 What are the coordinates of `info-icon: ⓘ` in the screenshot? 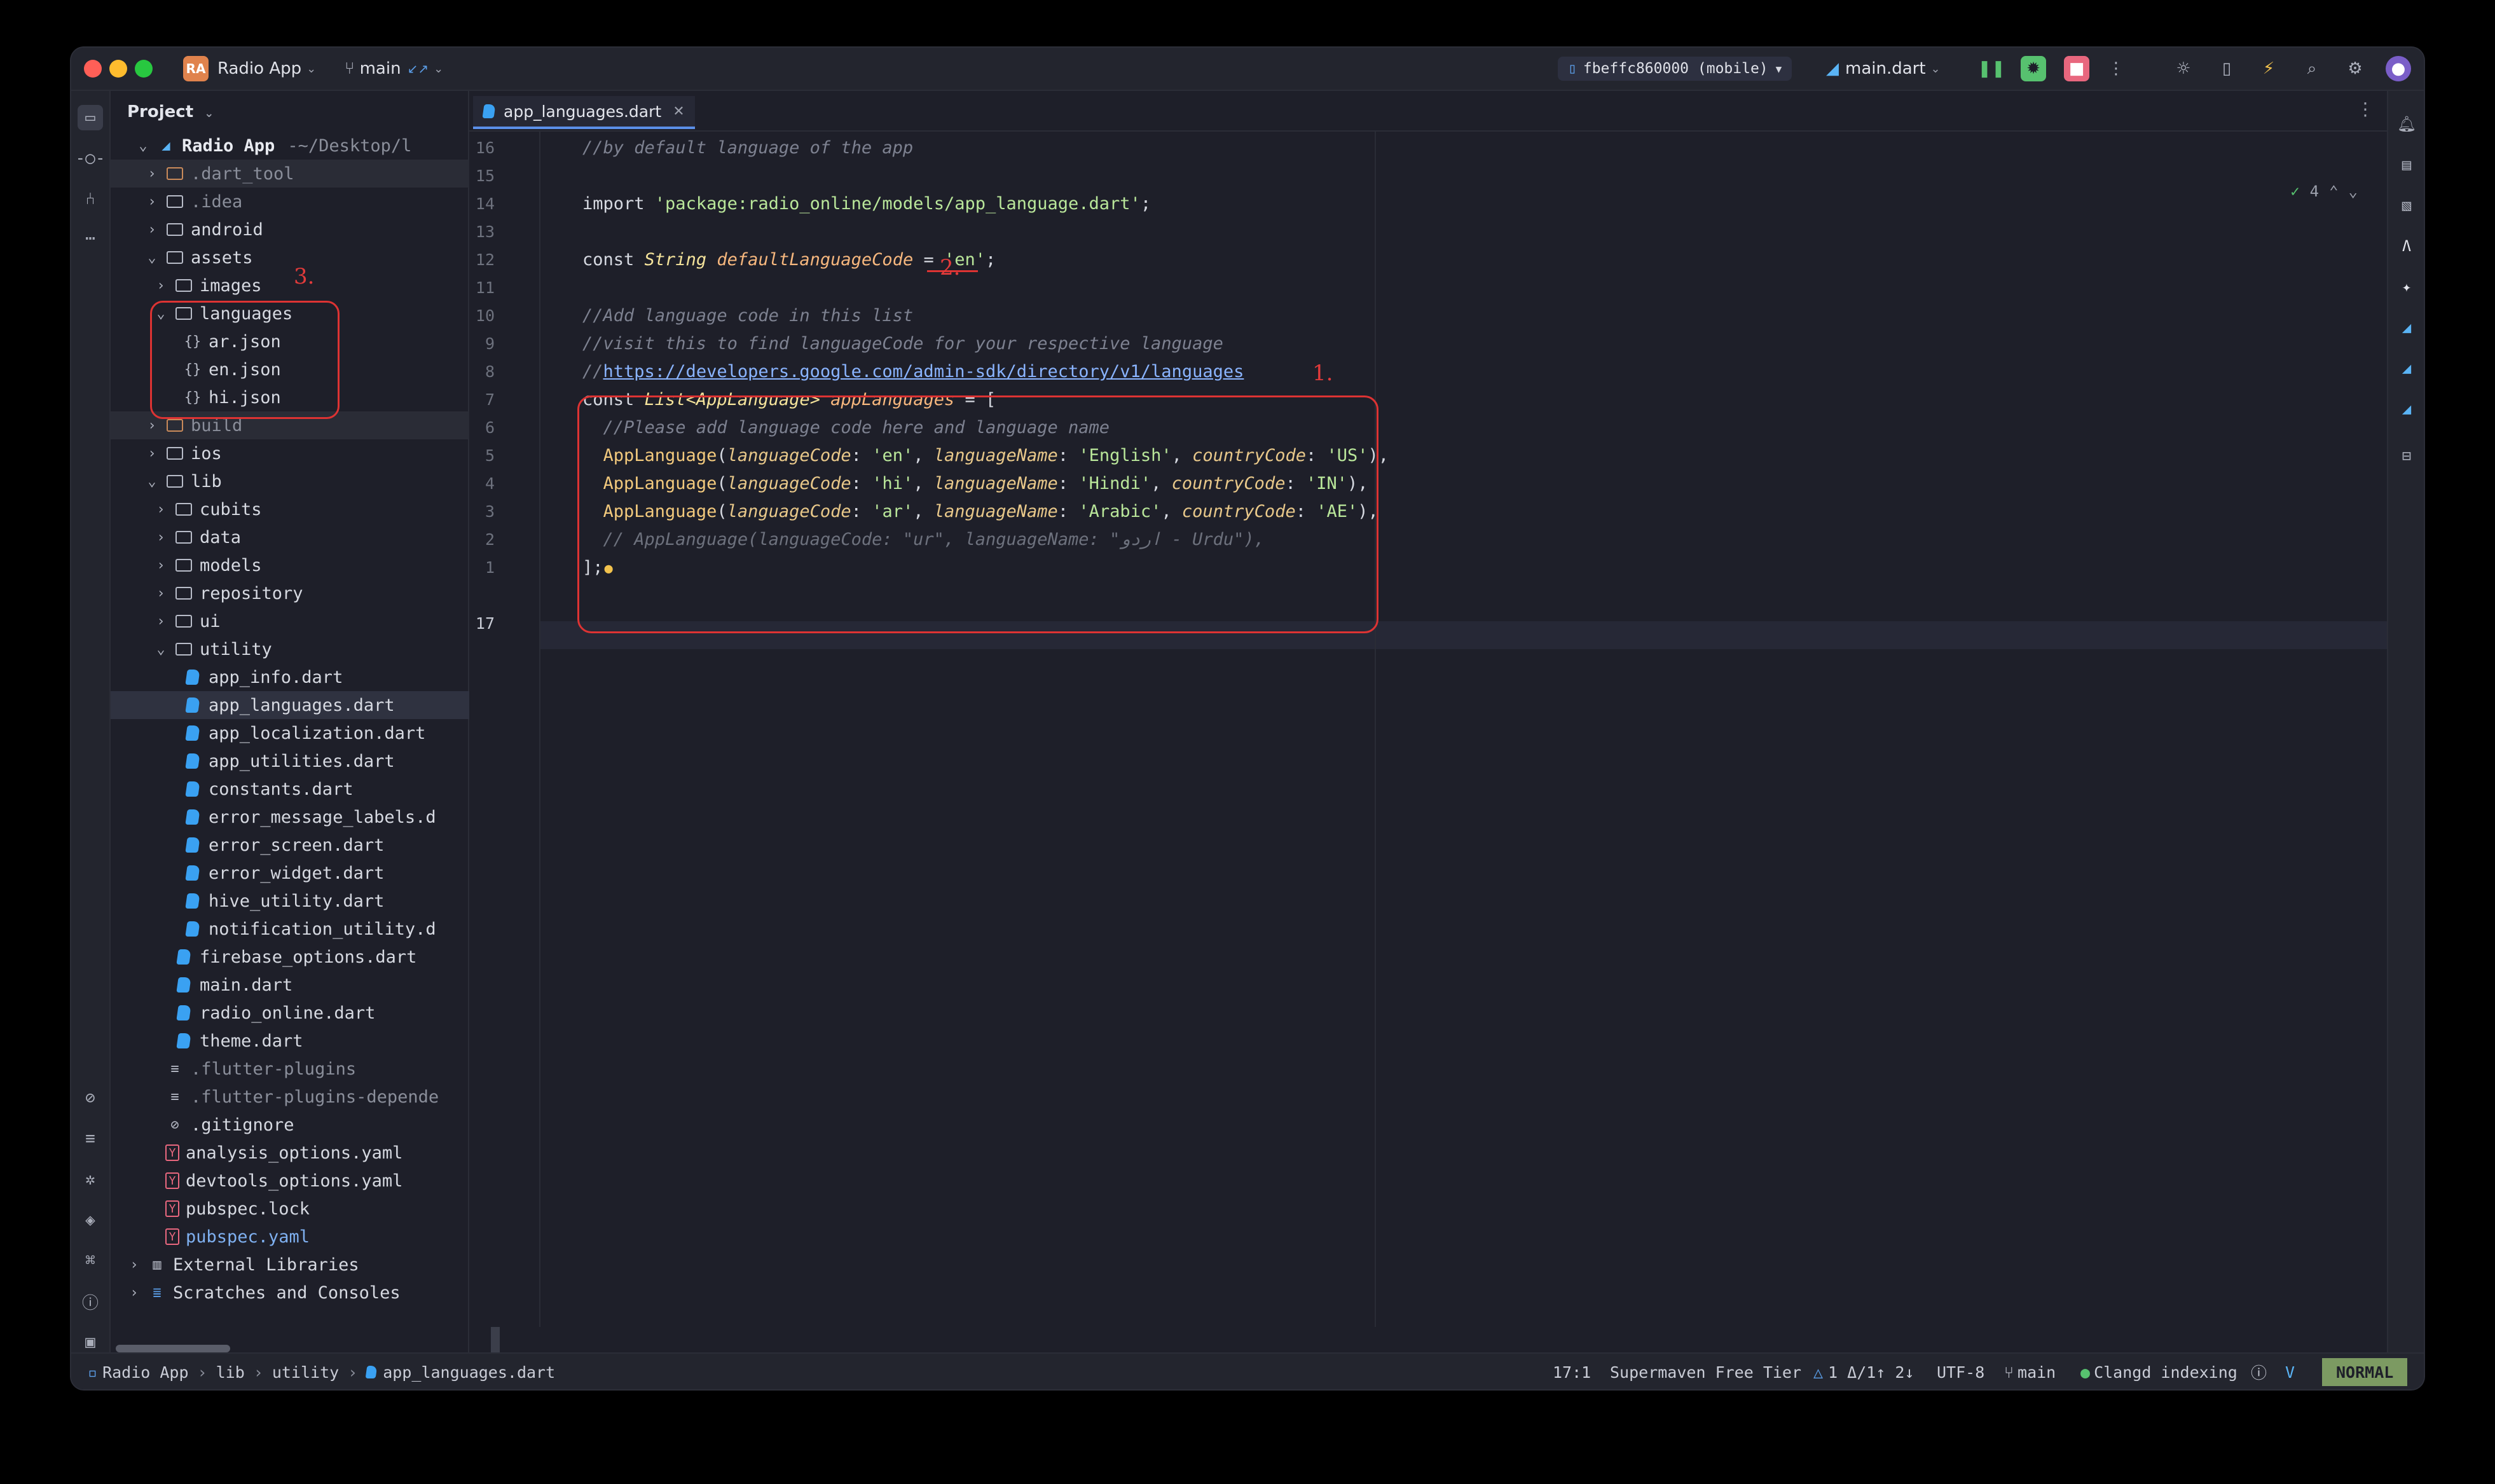 It's located at (2259, 1371).